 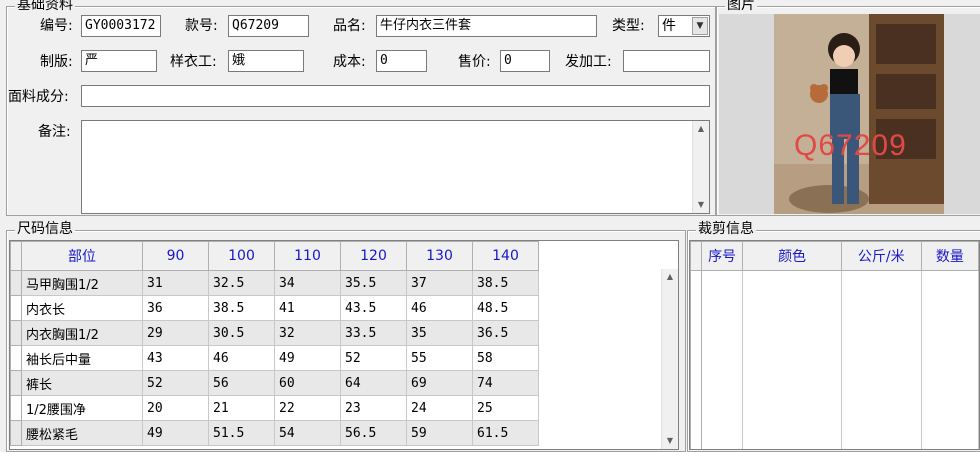 I want to click on process-field, so click(x=666, y=61).